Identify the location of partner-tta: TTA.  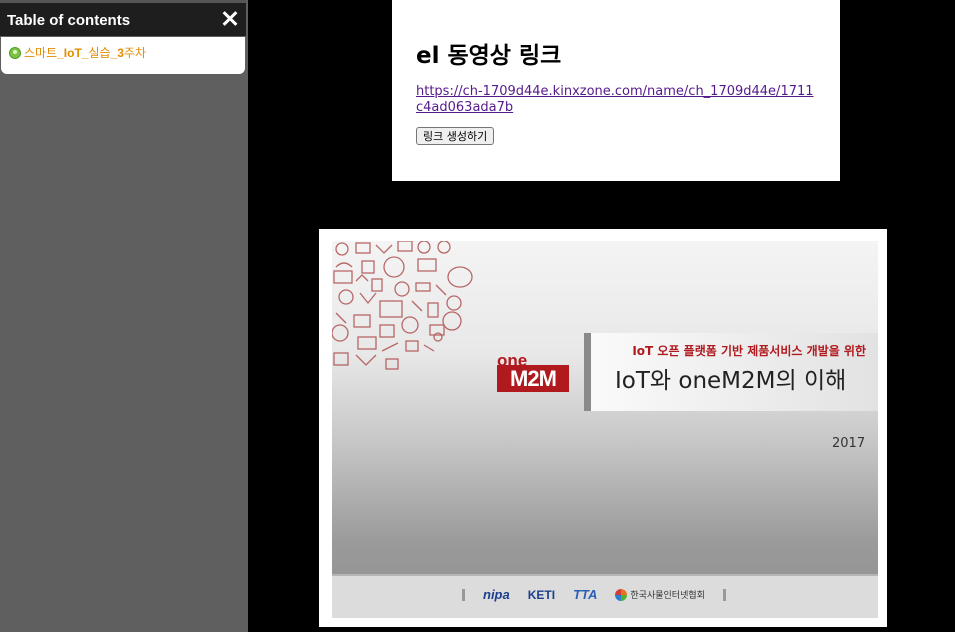
(585, 594).